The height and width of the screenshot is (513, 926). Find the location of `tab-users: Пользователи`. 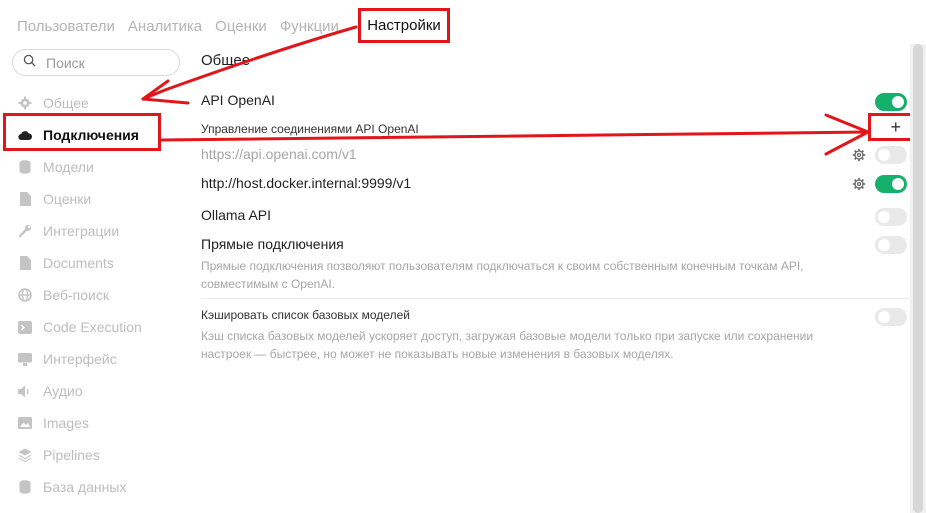

tab-users: Пользователи is located at coordinates (66, 27).